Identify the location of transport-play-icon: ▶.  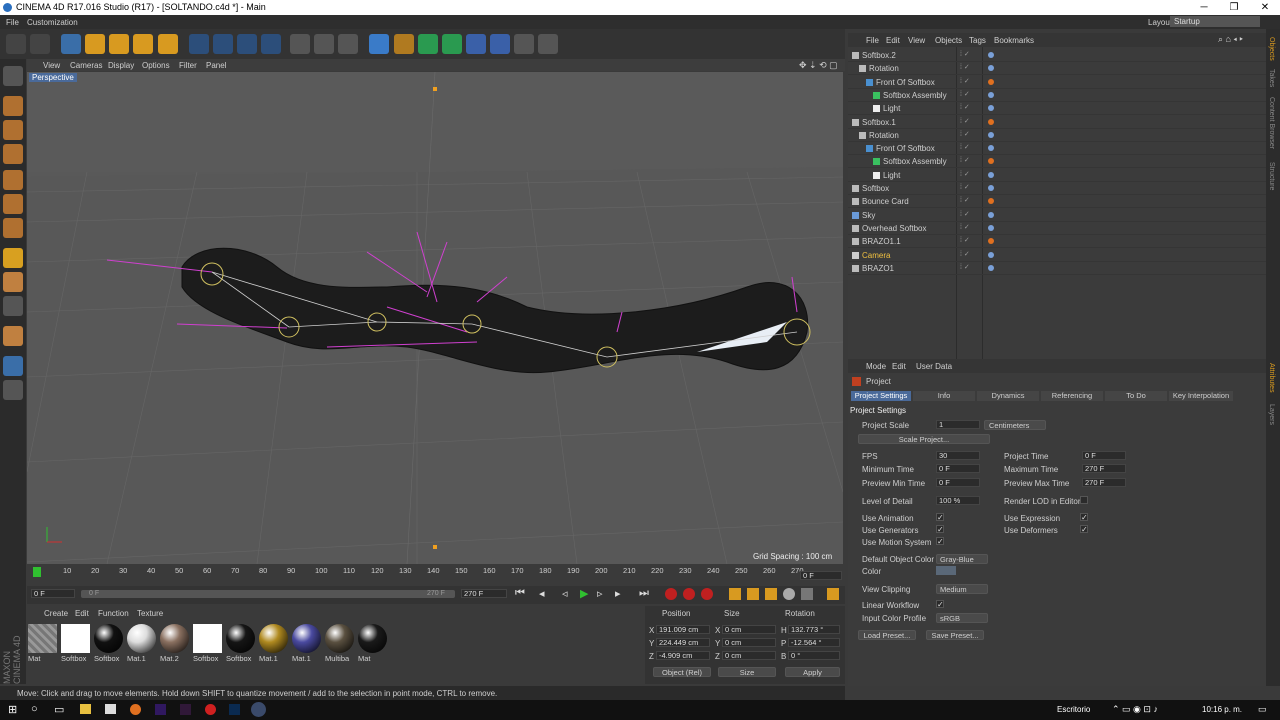
(584, 593).